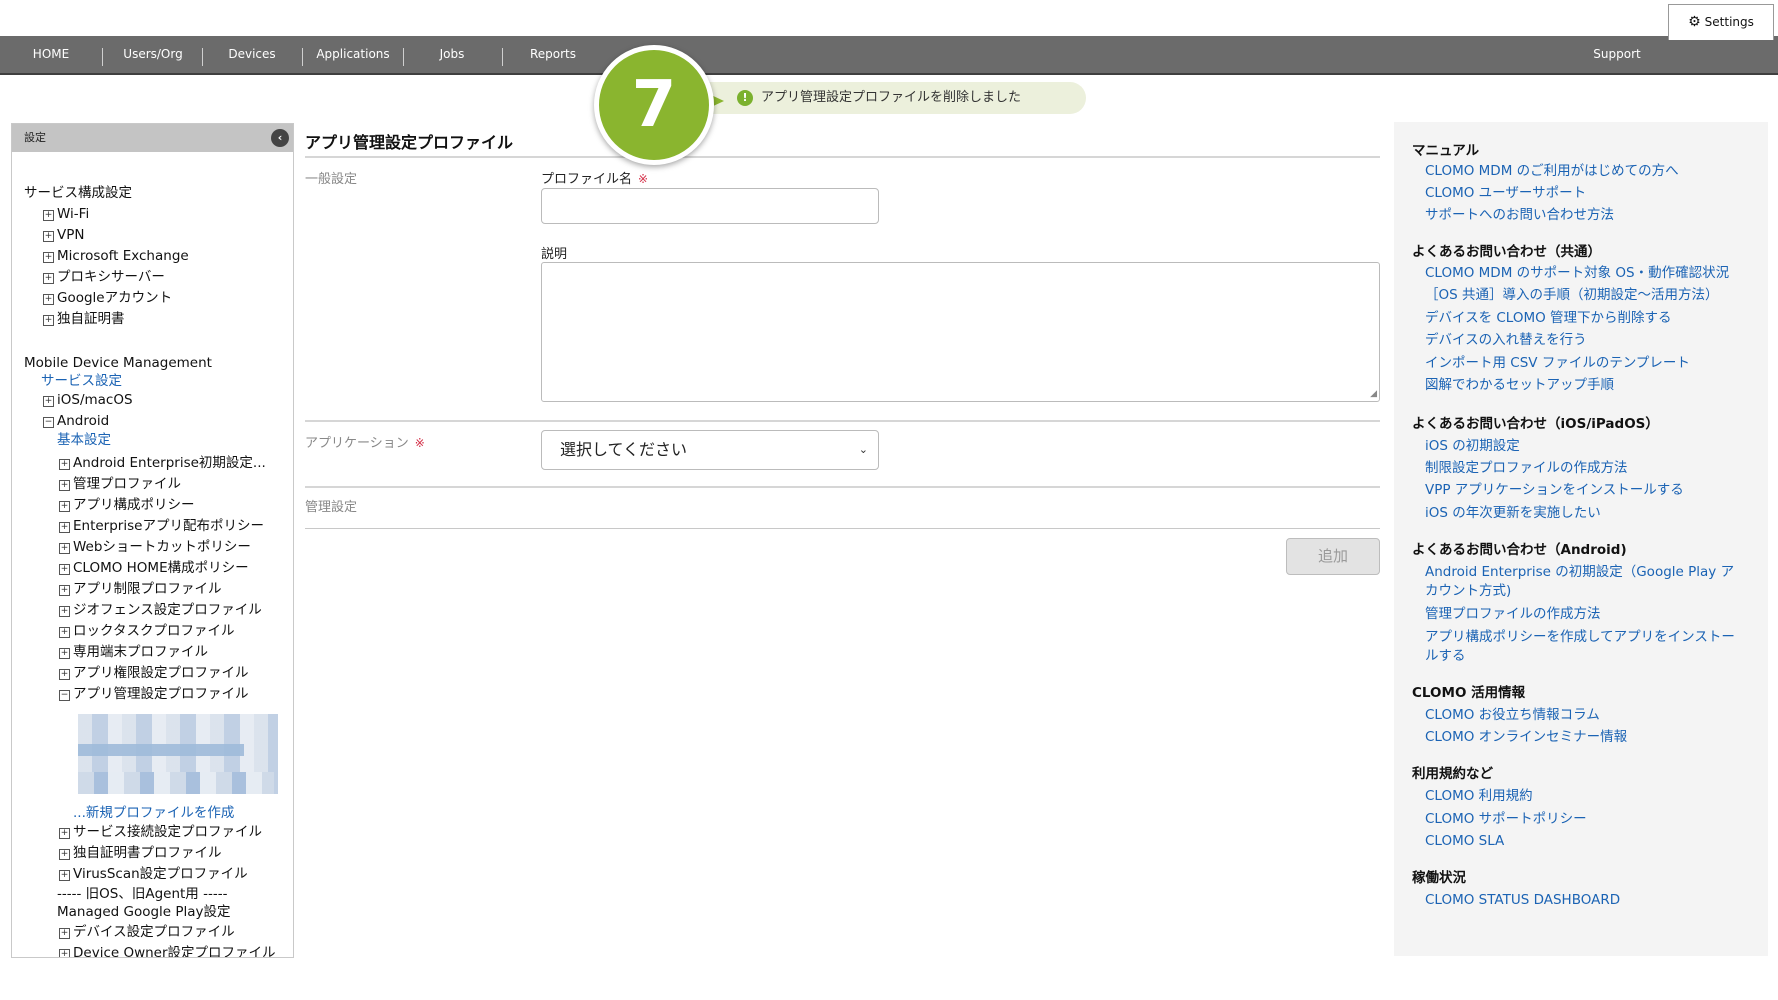 Image resolution: width=1778 pixels, height=1000 pixels. What do you see at coordinates (1519, 385) in the screenshot?
I see `help-link: 図解でわかるセットアップ手順` at bounding box center [1519, 385].